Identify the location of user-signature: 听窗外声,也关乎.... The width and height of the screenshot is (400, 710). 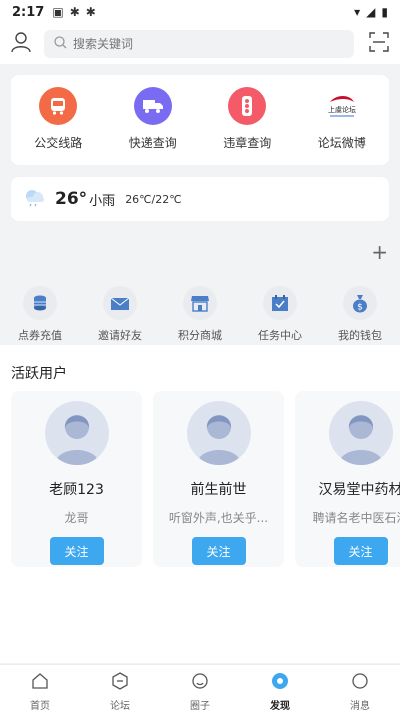
(218, 518).